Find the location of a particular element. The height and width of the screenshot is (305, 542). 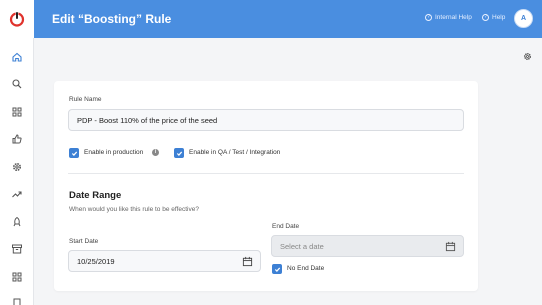

section-divider is located at coordinates (266, 173).